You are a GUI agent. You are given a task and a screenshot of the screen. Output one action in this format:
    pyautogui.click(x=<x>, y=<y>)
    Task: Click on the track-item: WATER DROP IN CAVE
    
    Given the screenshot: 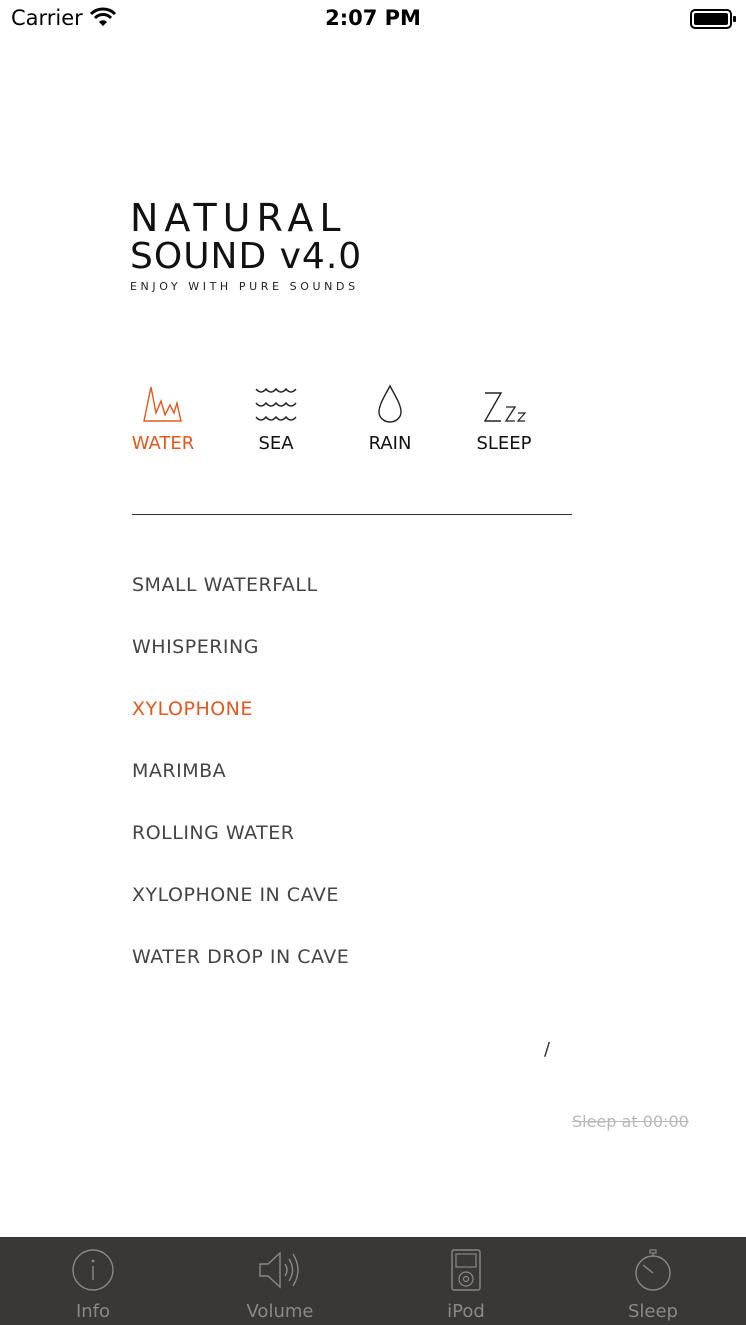 What is the action you would take?
    pyautogui.click(x=240, y=957)
    